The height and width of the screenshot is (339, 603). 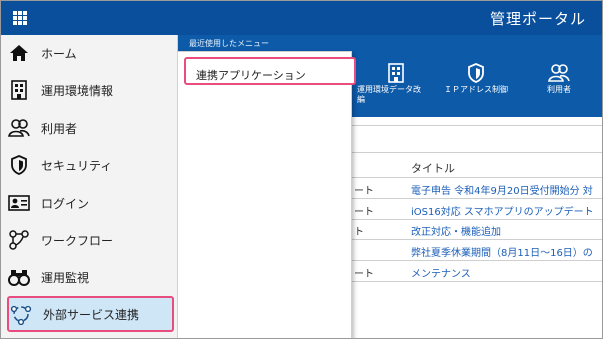 I want to click on external-link-icon, so click(x=21, y=314).